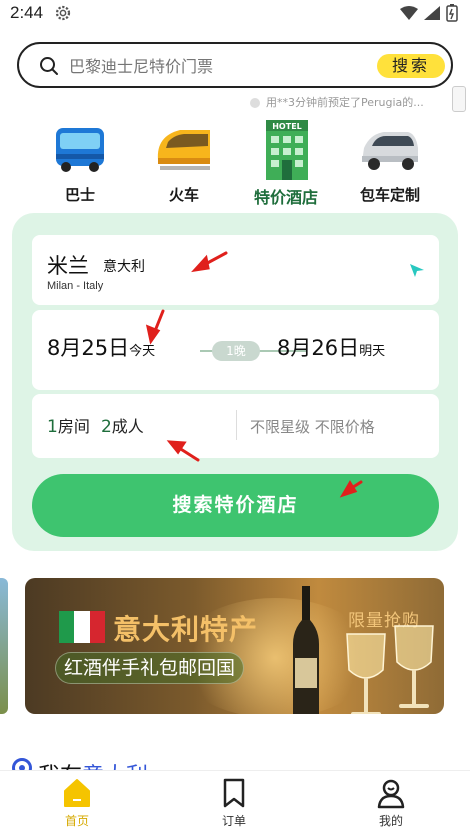 This screenshot has height=833, width=470. Describe the element at coordinates (75, 286) in the screenshot. I see `city-english-name: Milan - Italy` at that location.